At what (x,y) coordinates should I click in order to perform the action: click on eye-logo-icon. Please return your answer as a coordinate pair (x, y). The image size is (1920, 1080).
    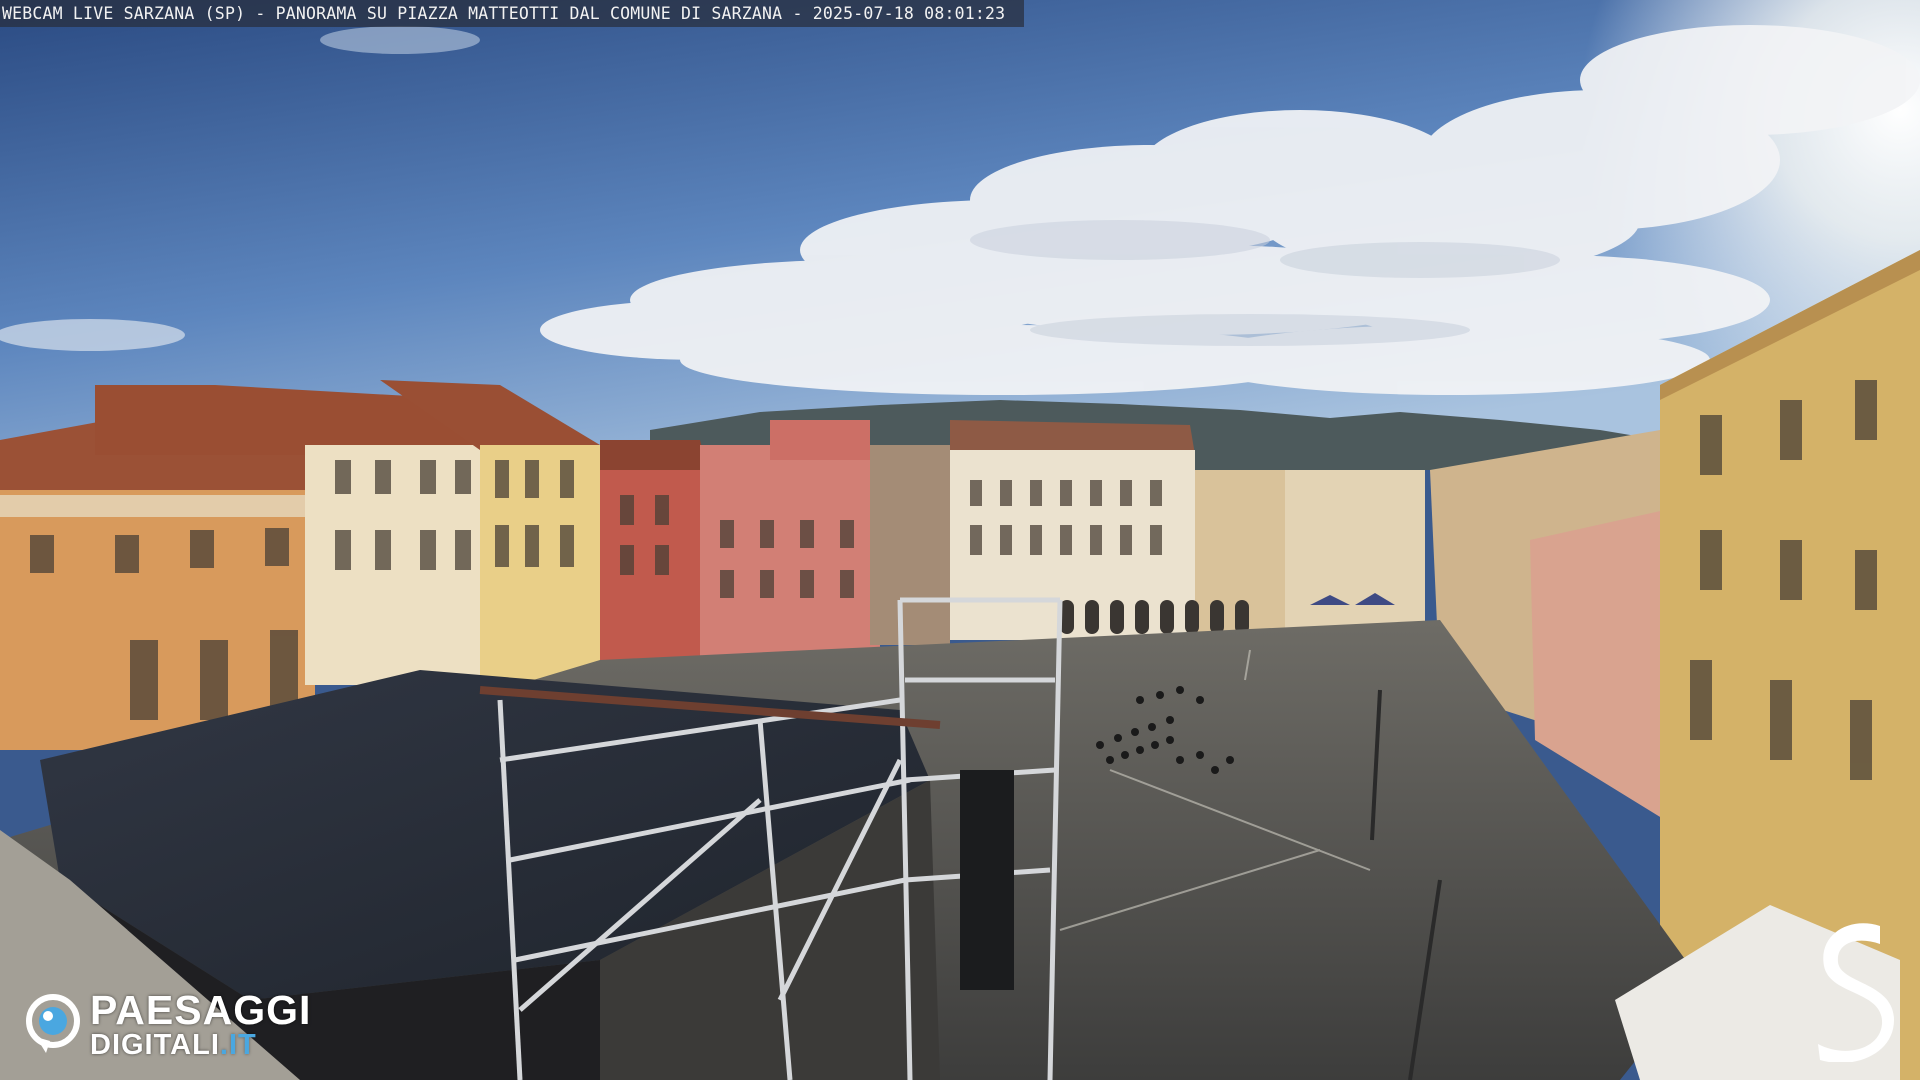
    Looking at the image, I should click on (53, 1023).